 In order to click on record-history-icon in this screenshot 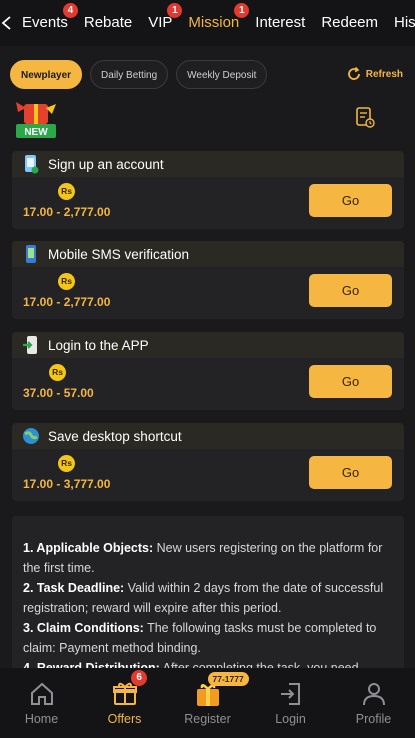, I will do `click(365, 117)`.